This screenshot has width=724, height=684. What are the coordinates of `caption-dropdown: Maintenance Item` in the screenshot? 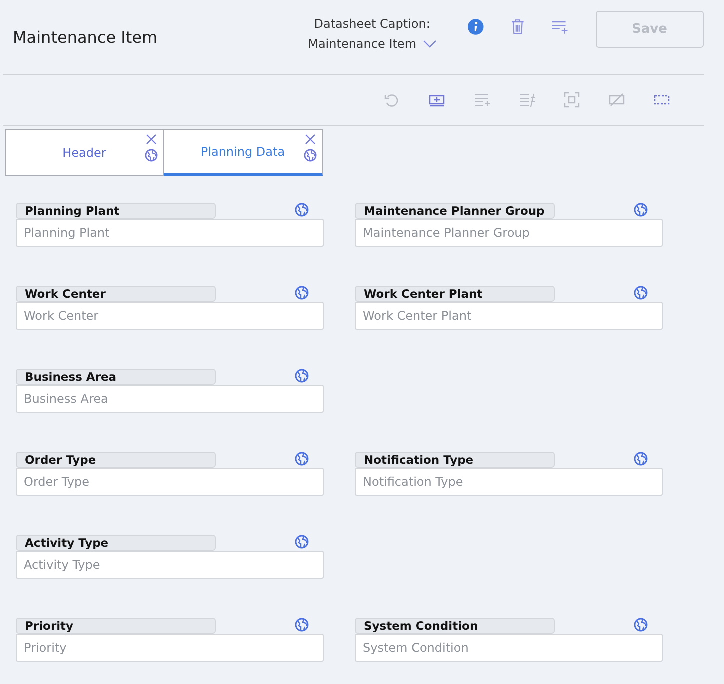 It's located at (372, 44).